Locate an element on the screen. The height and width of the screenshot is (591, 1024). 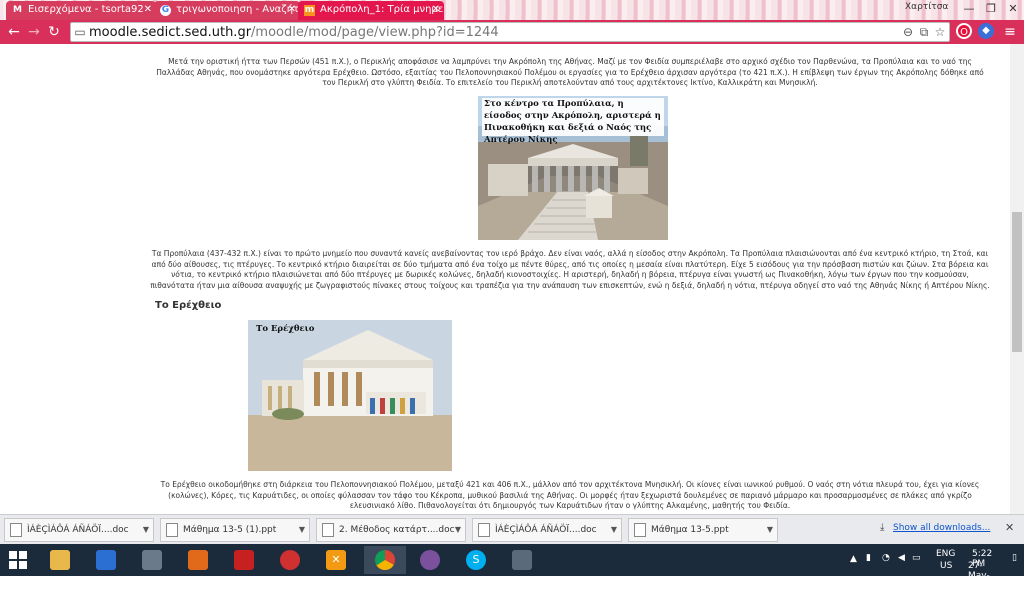
windows-icon is located at coordinates (18, 560).